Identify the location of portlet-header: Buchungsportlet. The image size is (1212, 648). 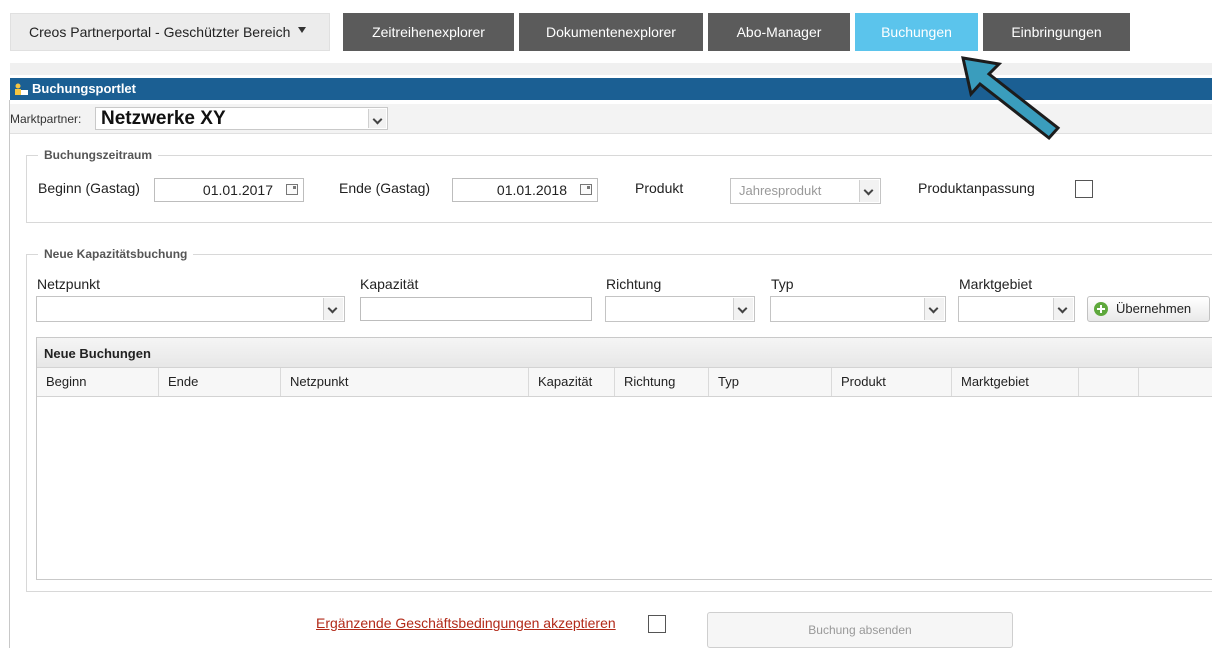
(611, 89).